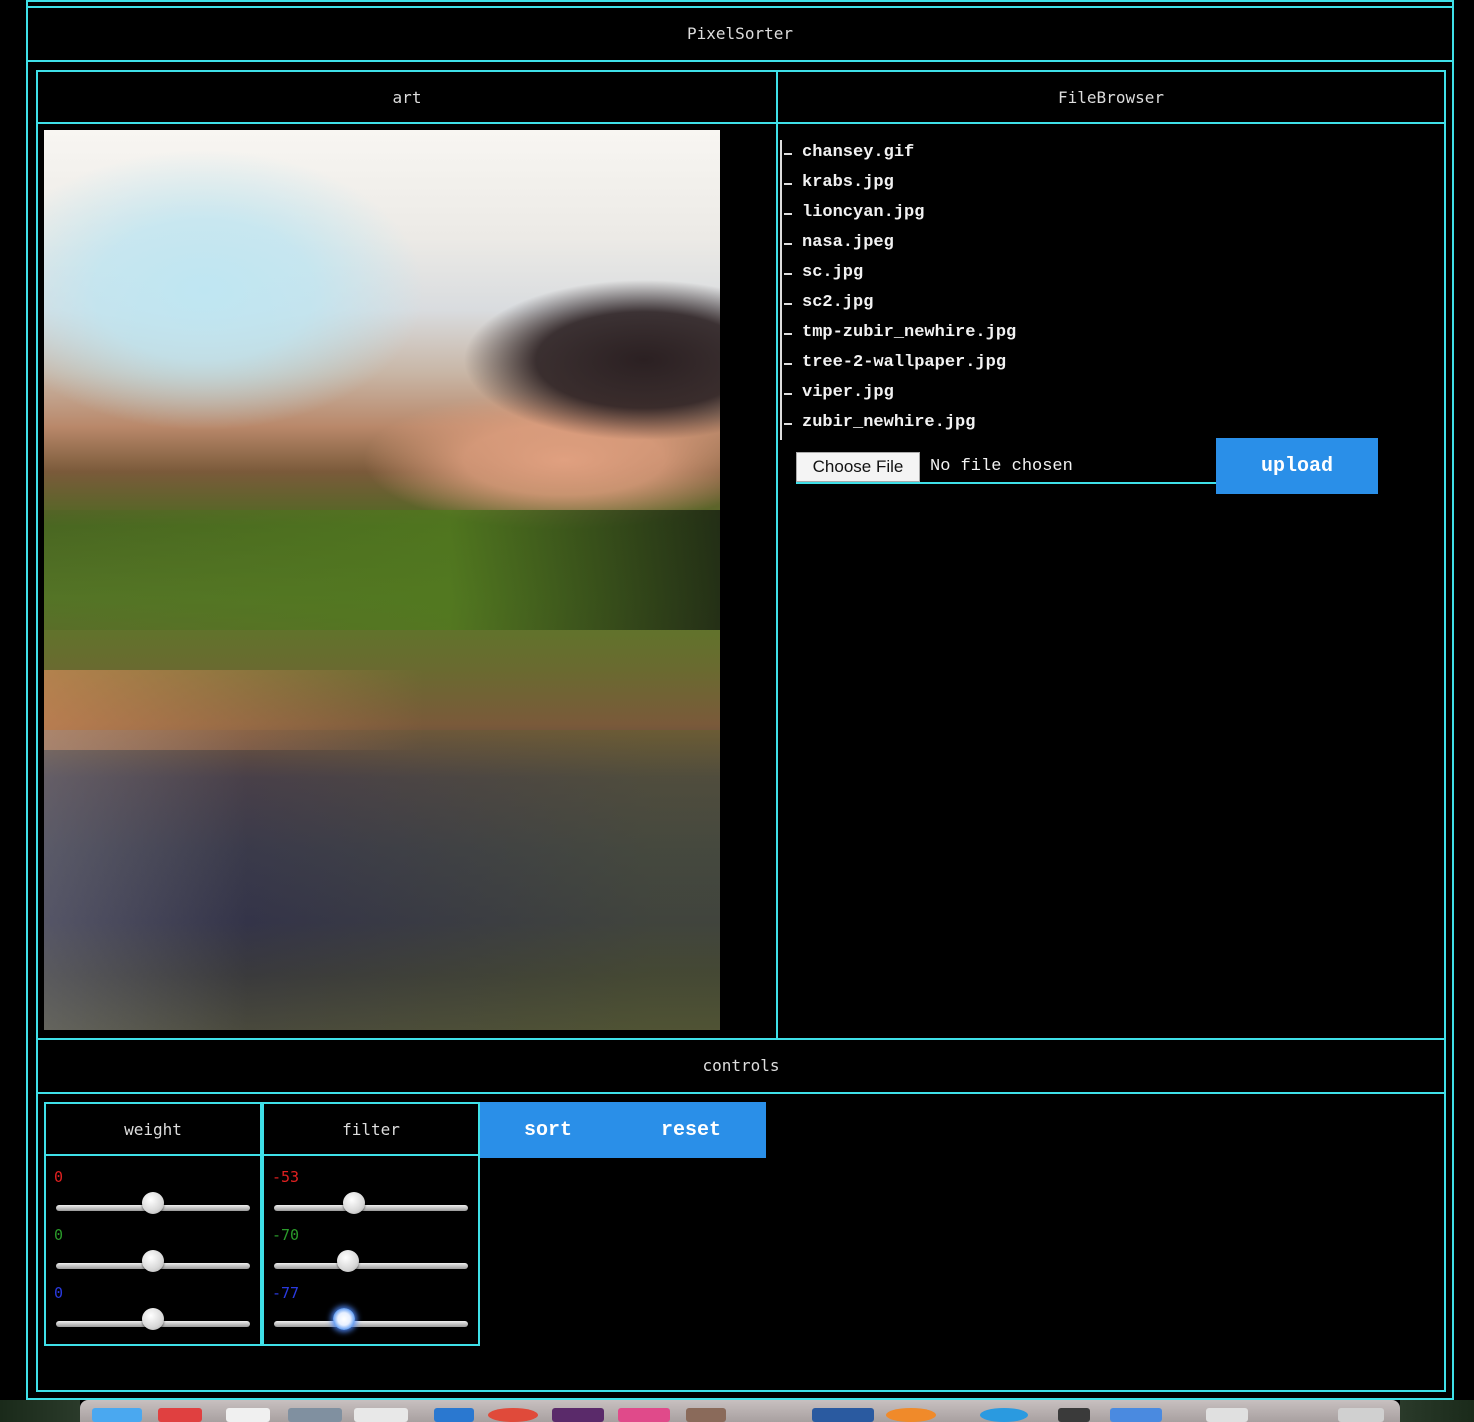  I want to click on sort-button: sort, so click(548, 1130).